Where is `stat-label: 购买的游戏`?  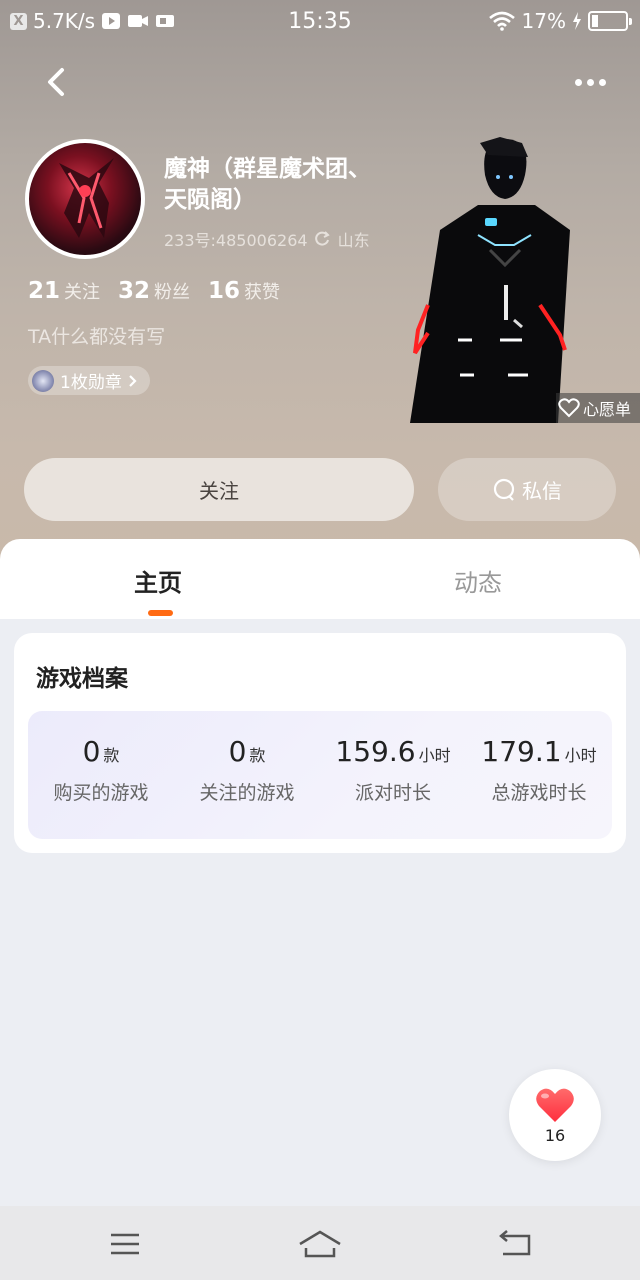 stat-label: 购买的游戏 is located at coordinates (101, 793).